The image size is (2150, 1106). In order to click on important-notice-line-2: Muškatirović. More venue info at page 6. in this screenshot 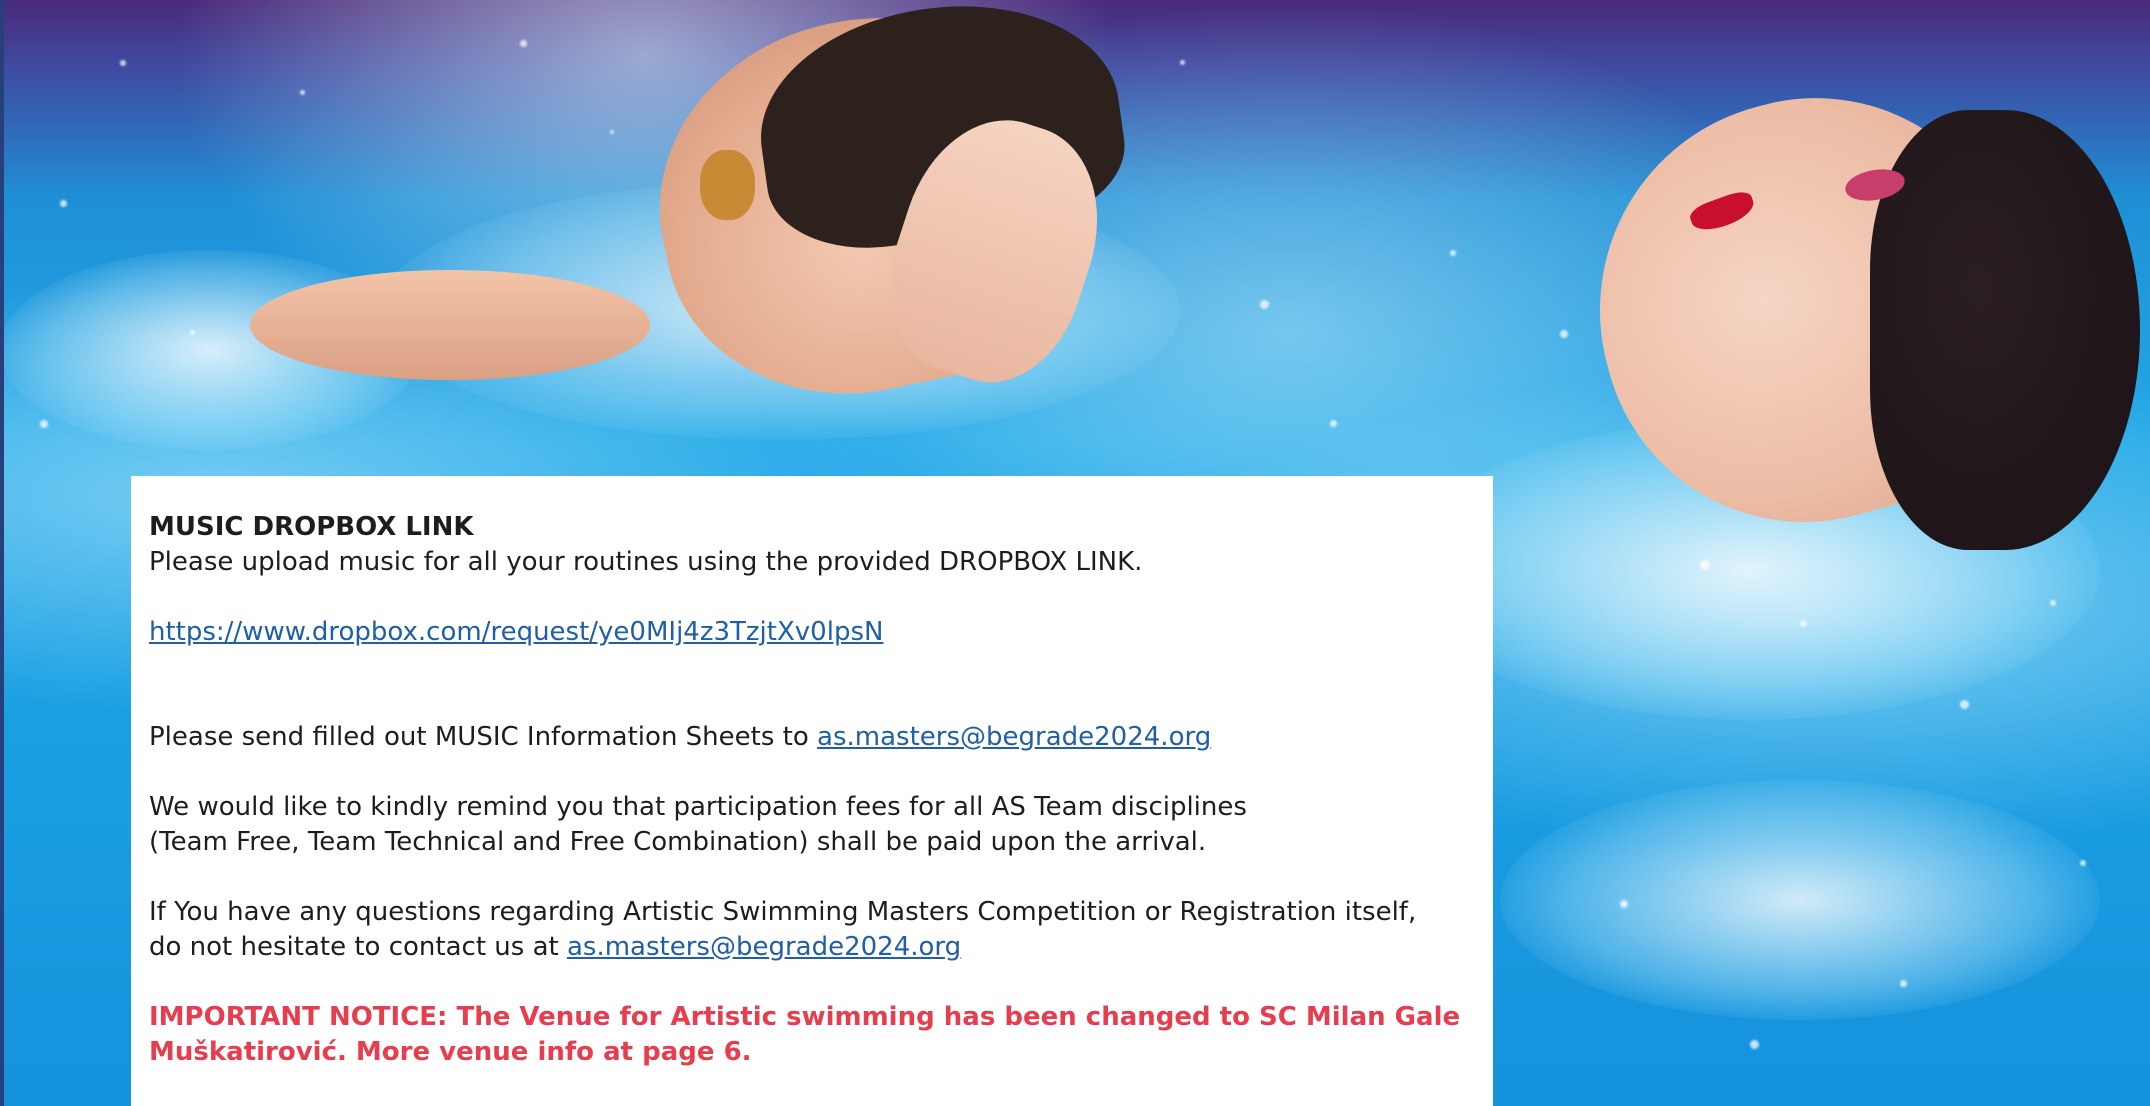, I will do `click(450, 1052)`.